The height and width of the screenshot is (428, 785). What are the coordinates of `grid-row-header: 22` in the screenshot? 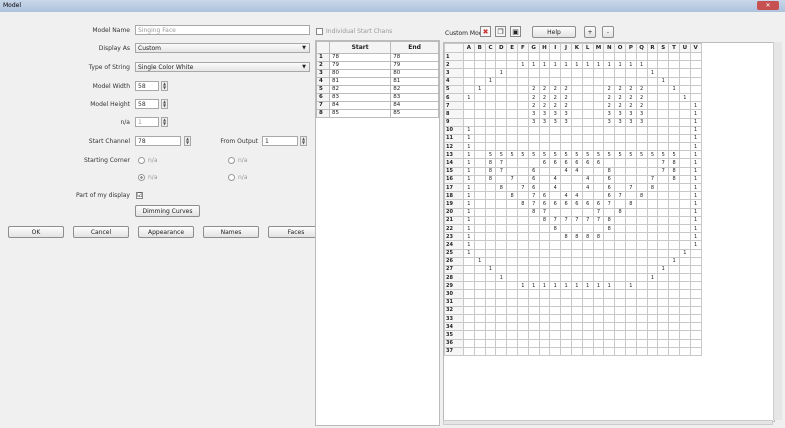 It's located at (454, 228).